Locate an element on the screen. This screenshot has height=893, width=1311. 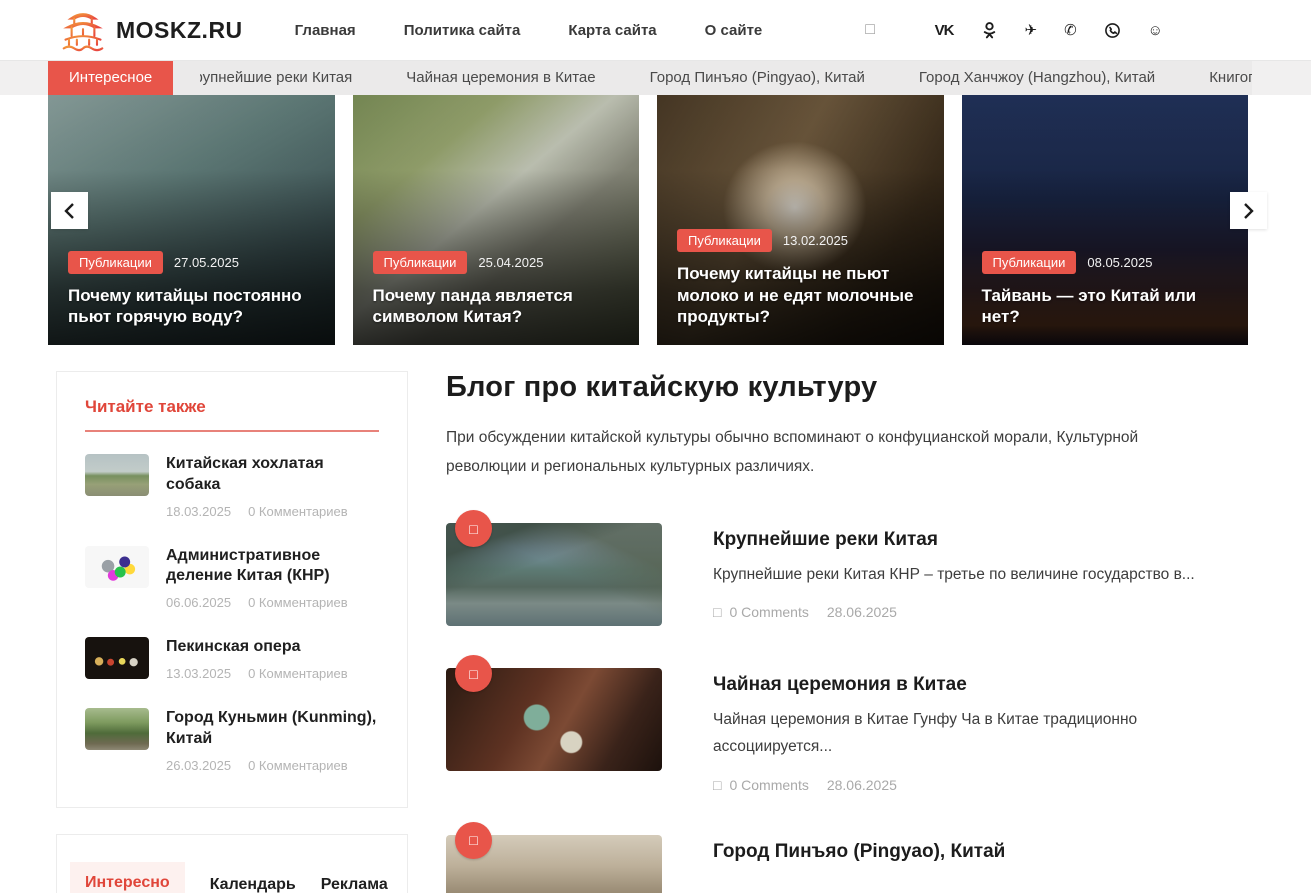
social-links: VK ✈ ✆ ☺ is located at coordinates (1049, 30).